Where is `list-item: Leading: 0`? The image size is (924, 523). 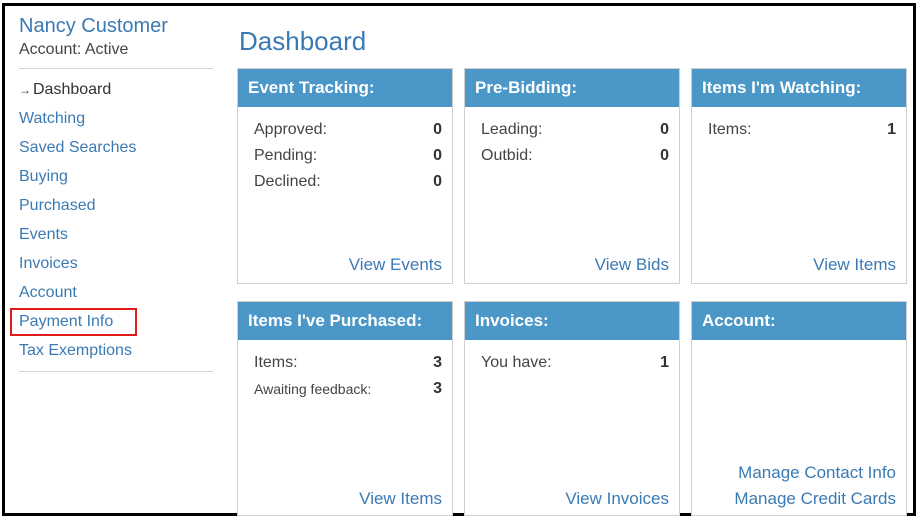
list-item: Leading: 0 is located at coordinates (575, 129).